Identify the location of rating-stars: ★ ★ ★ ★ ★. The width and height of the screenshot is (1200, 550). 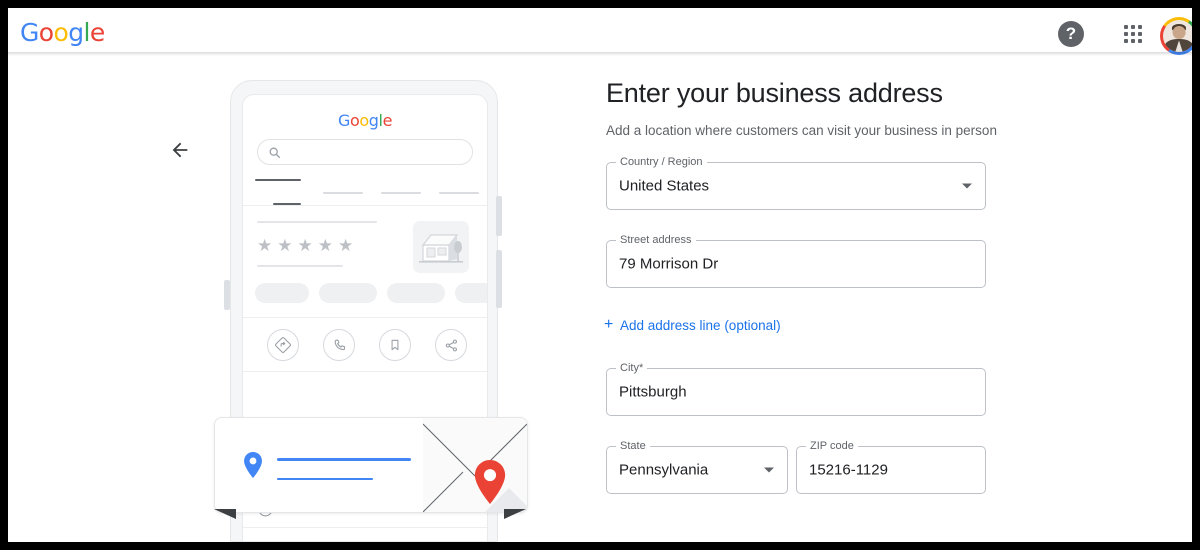
(305, 245).